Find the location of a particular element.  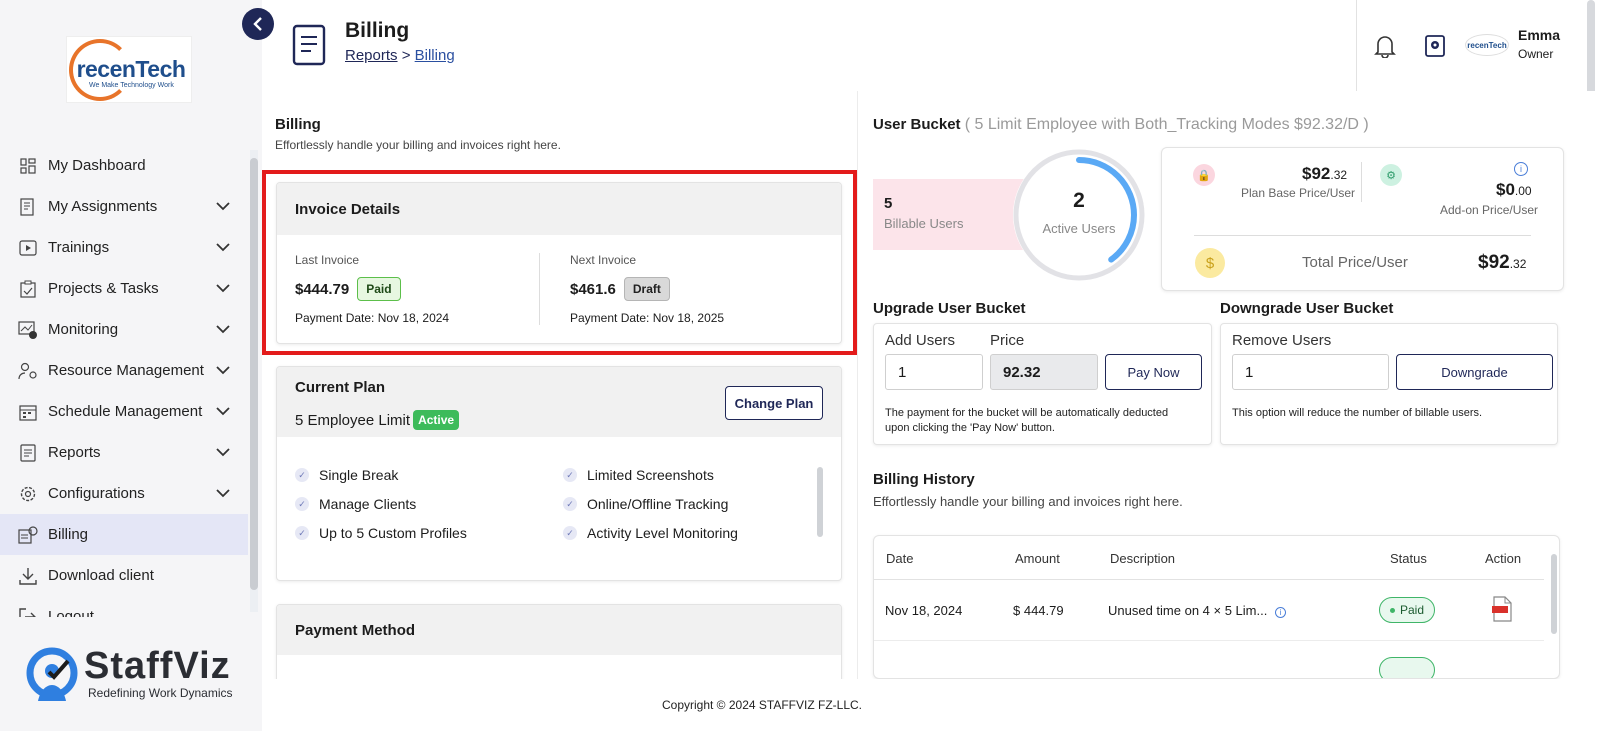

list-item: ✓ Manage Clients is located at coordinates (355, 504).